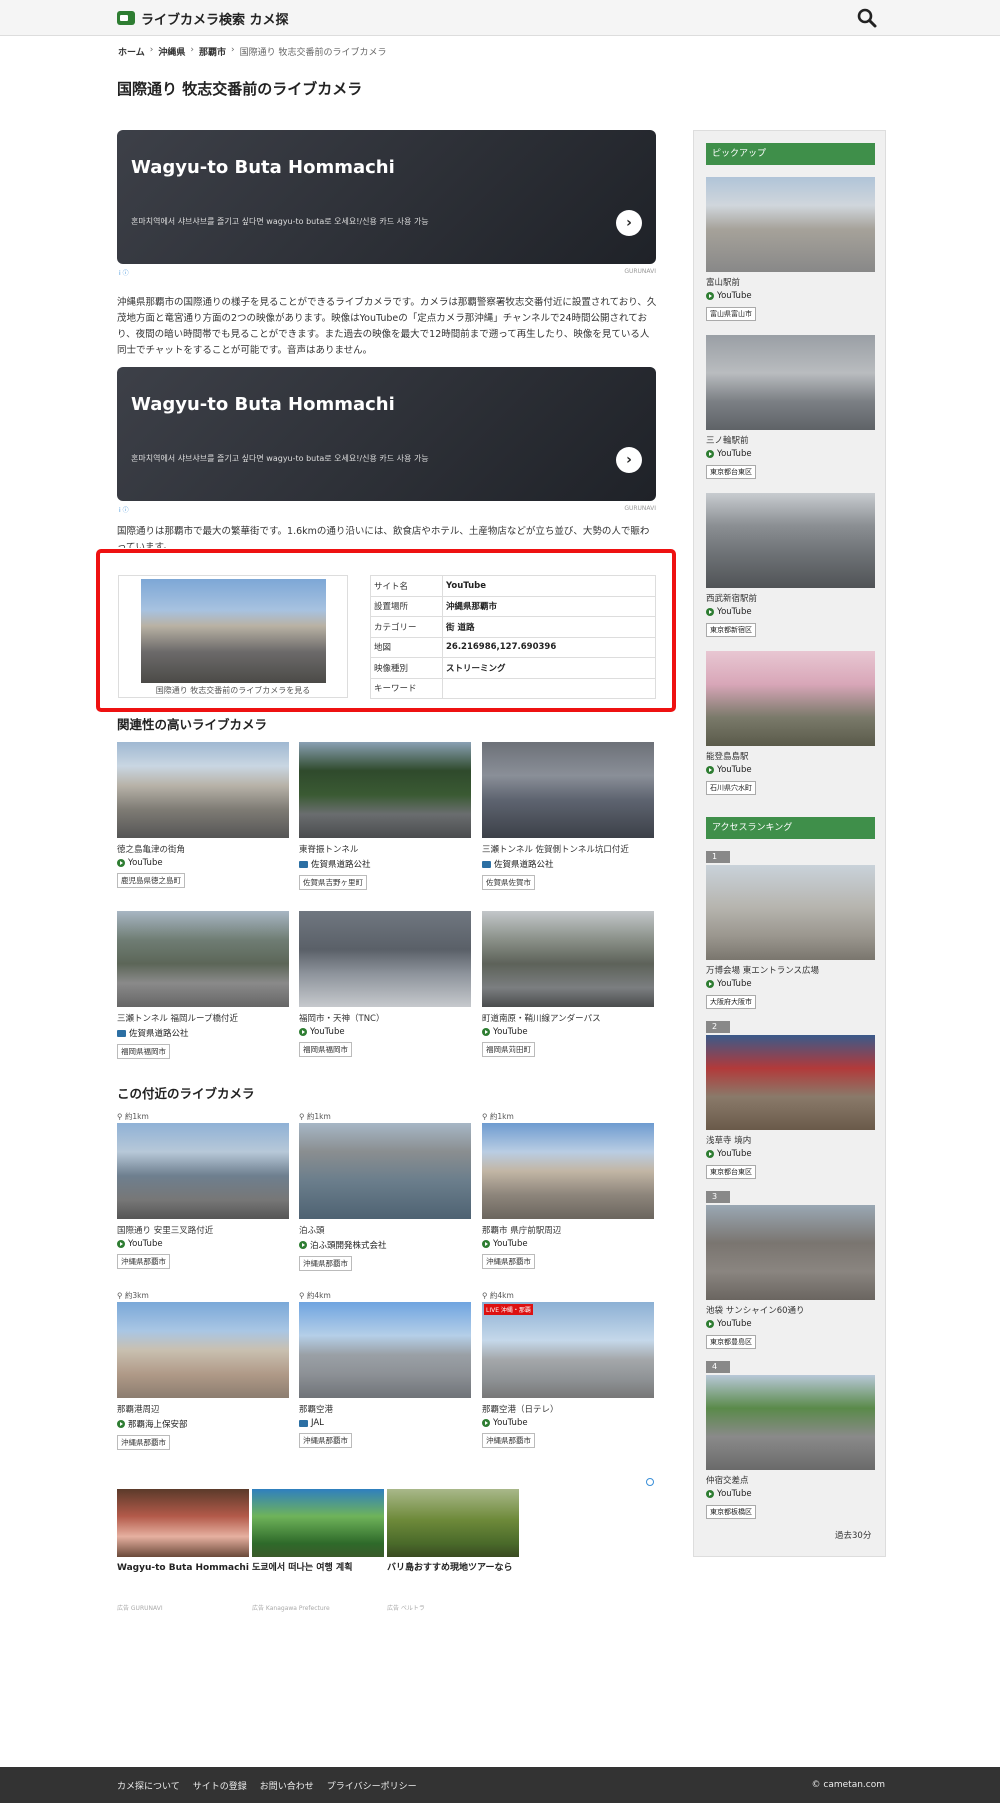  I want to click on info-value: 街 道路, so click(549, 627).